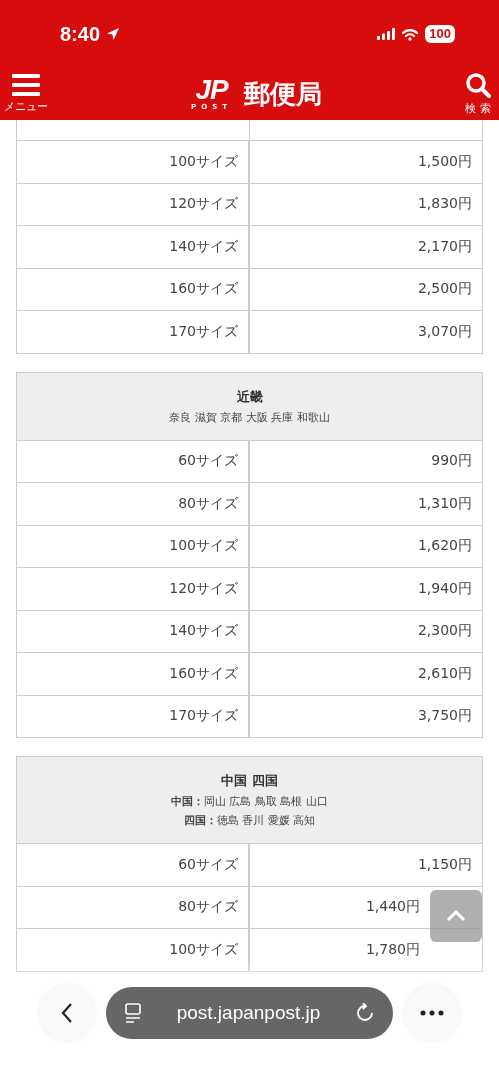  Describe the element at coordinates (133, 1012) in the screenshot. I see `page-icon` at that location.